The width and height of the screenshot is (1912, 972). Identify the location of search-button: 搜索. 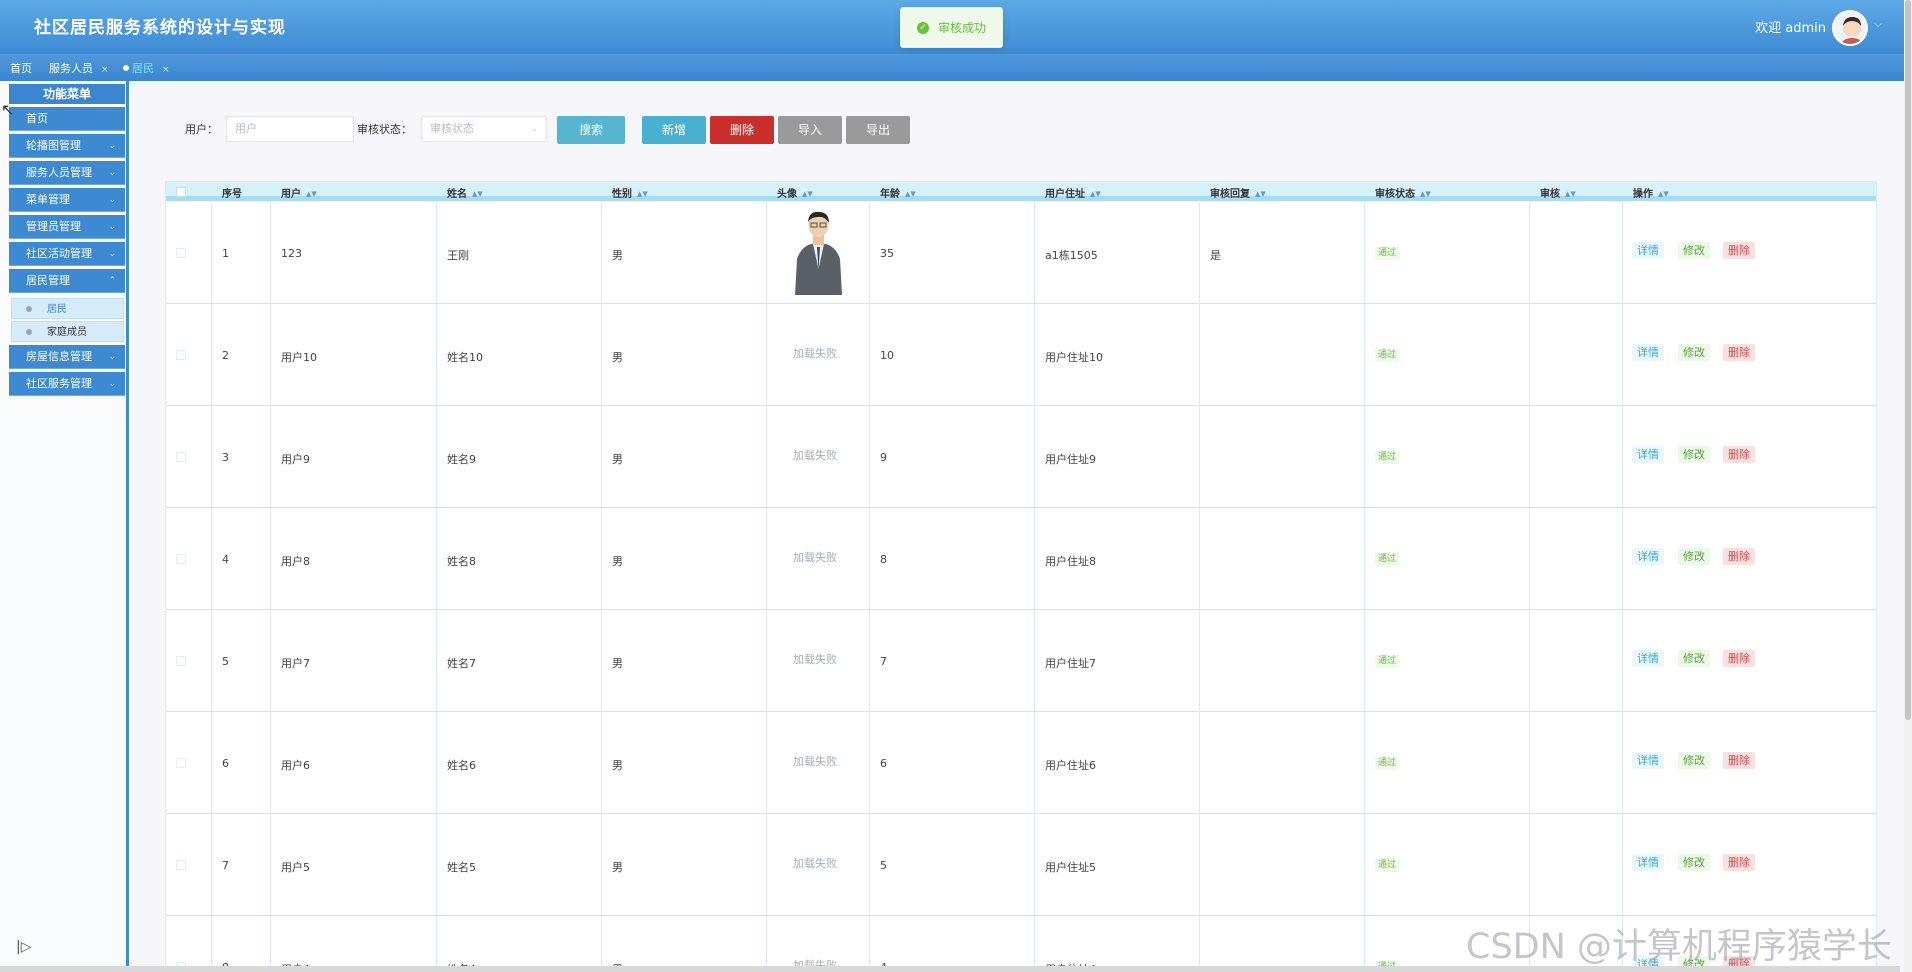
(591, 130).